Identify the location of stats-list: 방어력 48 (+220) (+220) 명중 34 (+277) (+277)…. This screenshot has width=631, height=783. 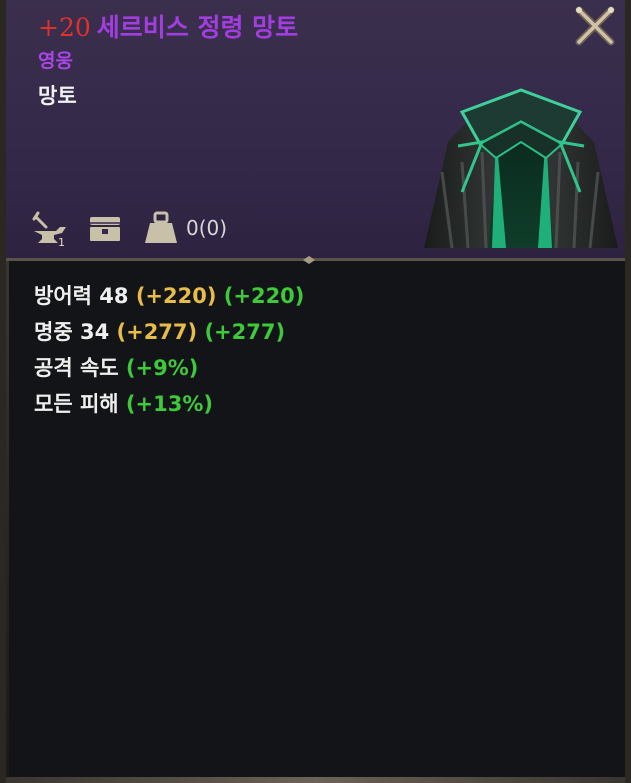
(169, 350).